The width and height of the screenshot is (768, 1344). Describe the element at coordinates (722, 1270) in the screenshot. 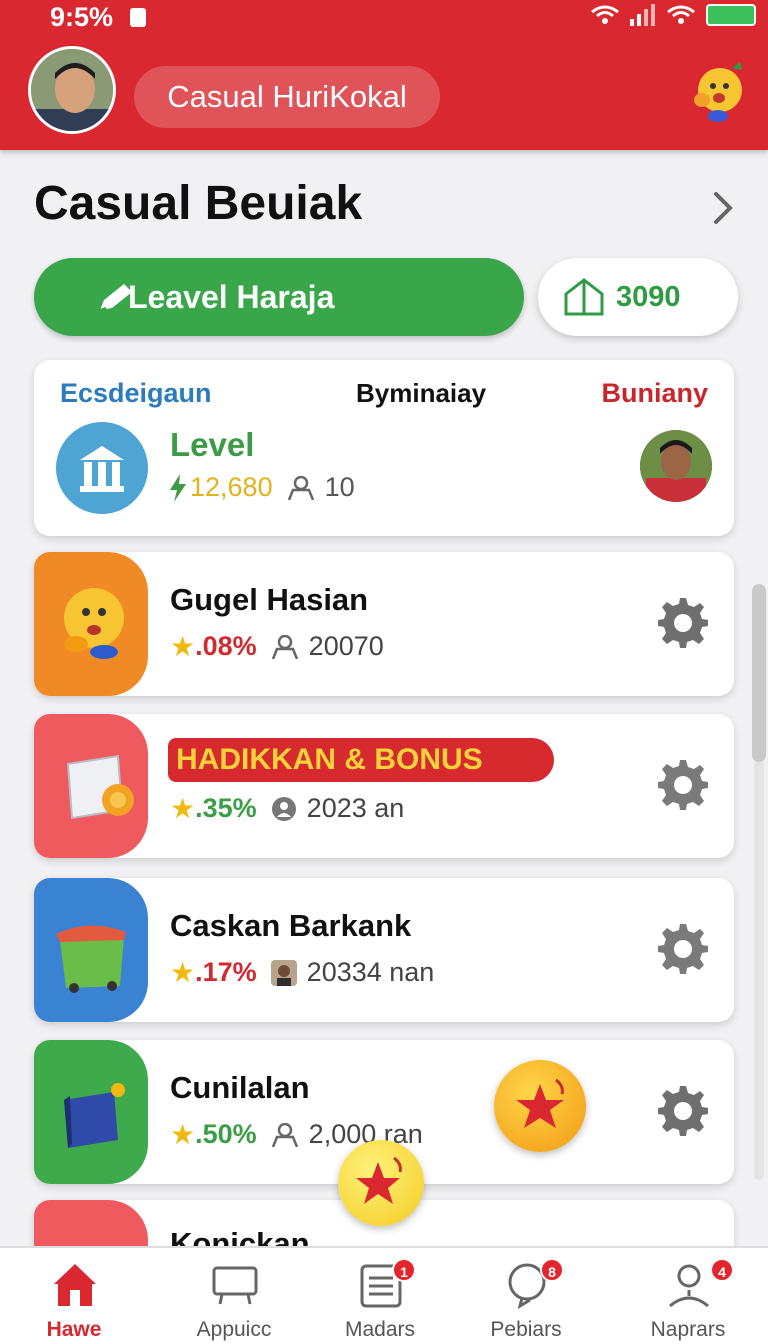

I see `notification-badge: 4` at that location.